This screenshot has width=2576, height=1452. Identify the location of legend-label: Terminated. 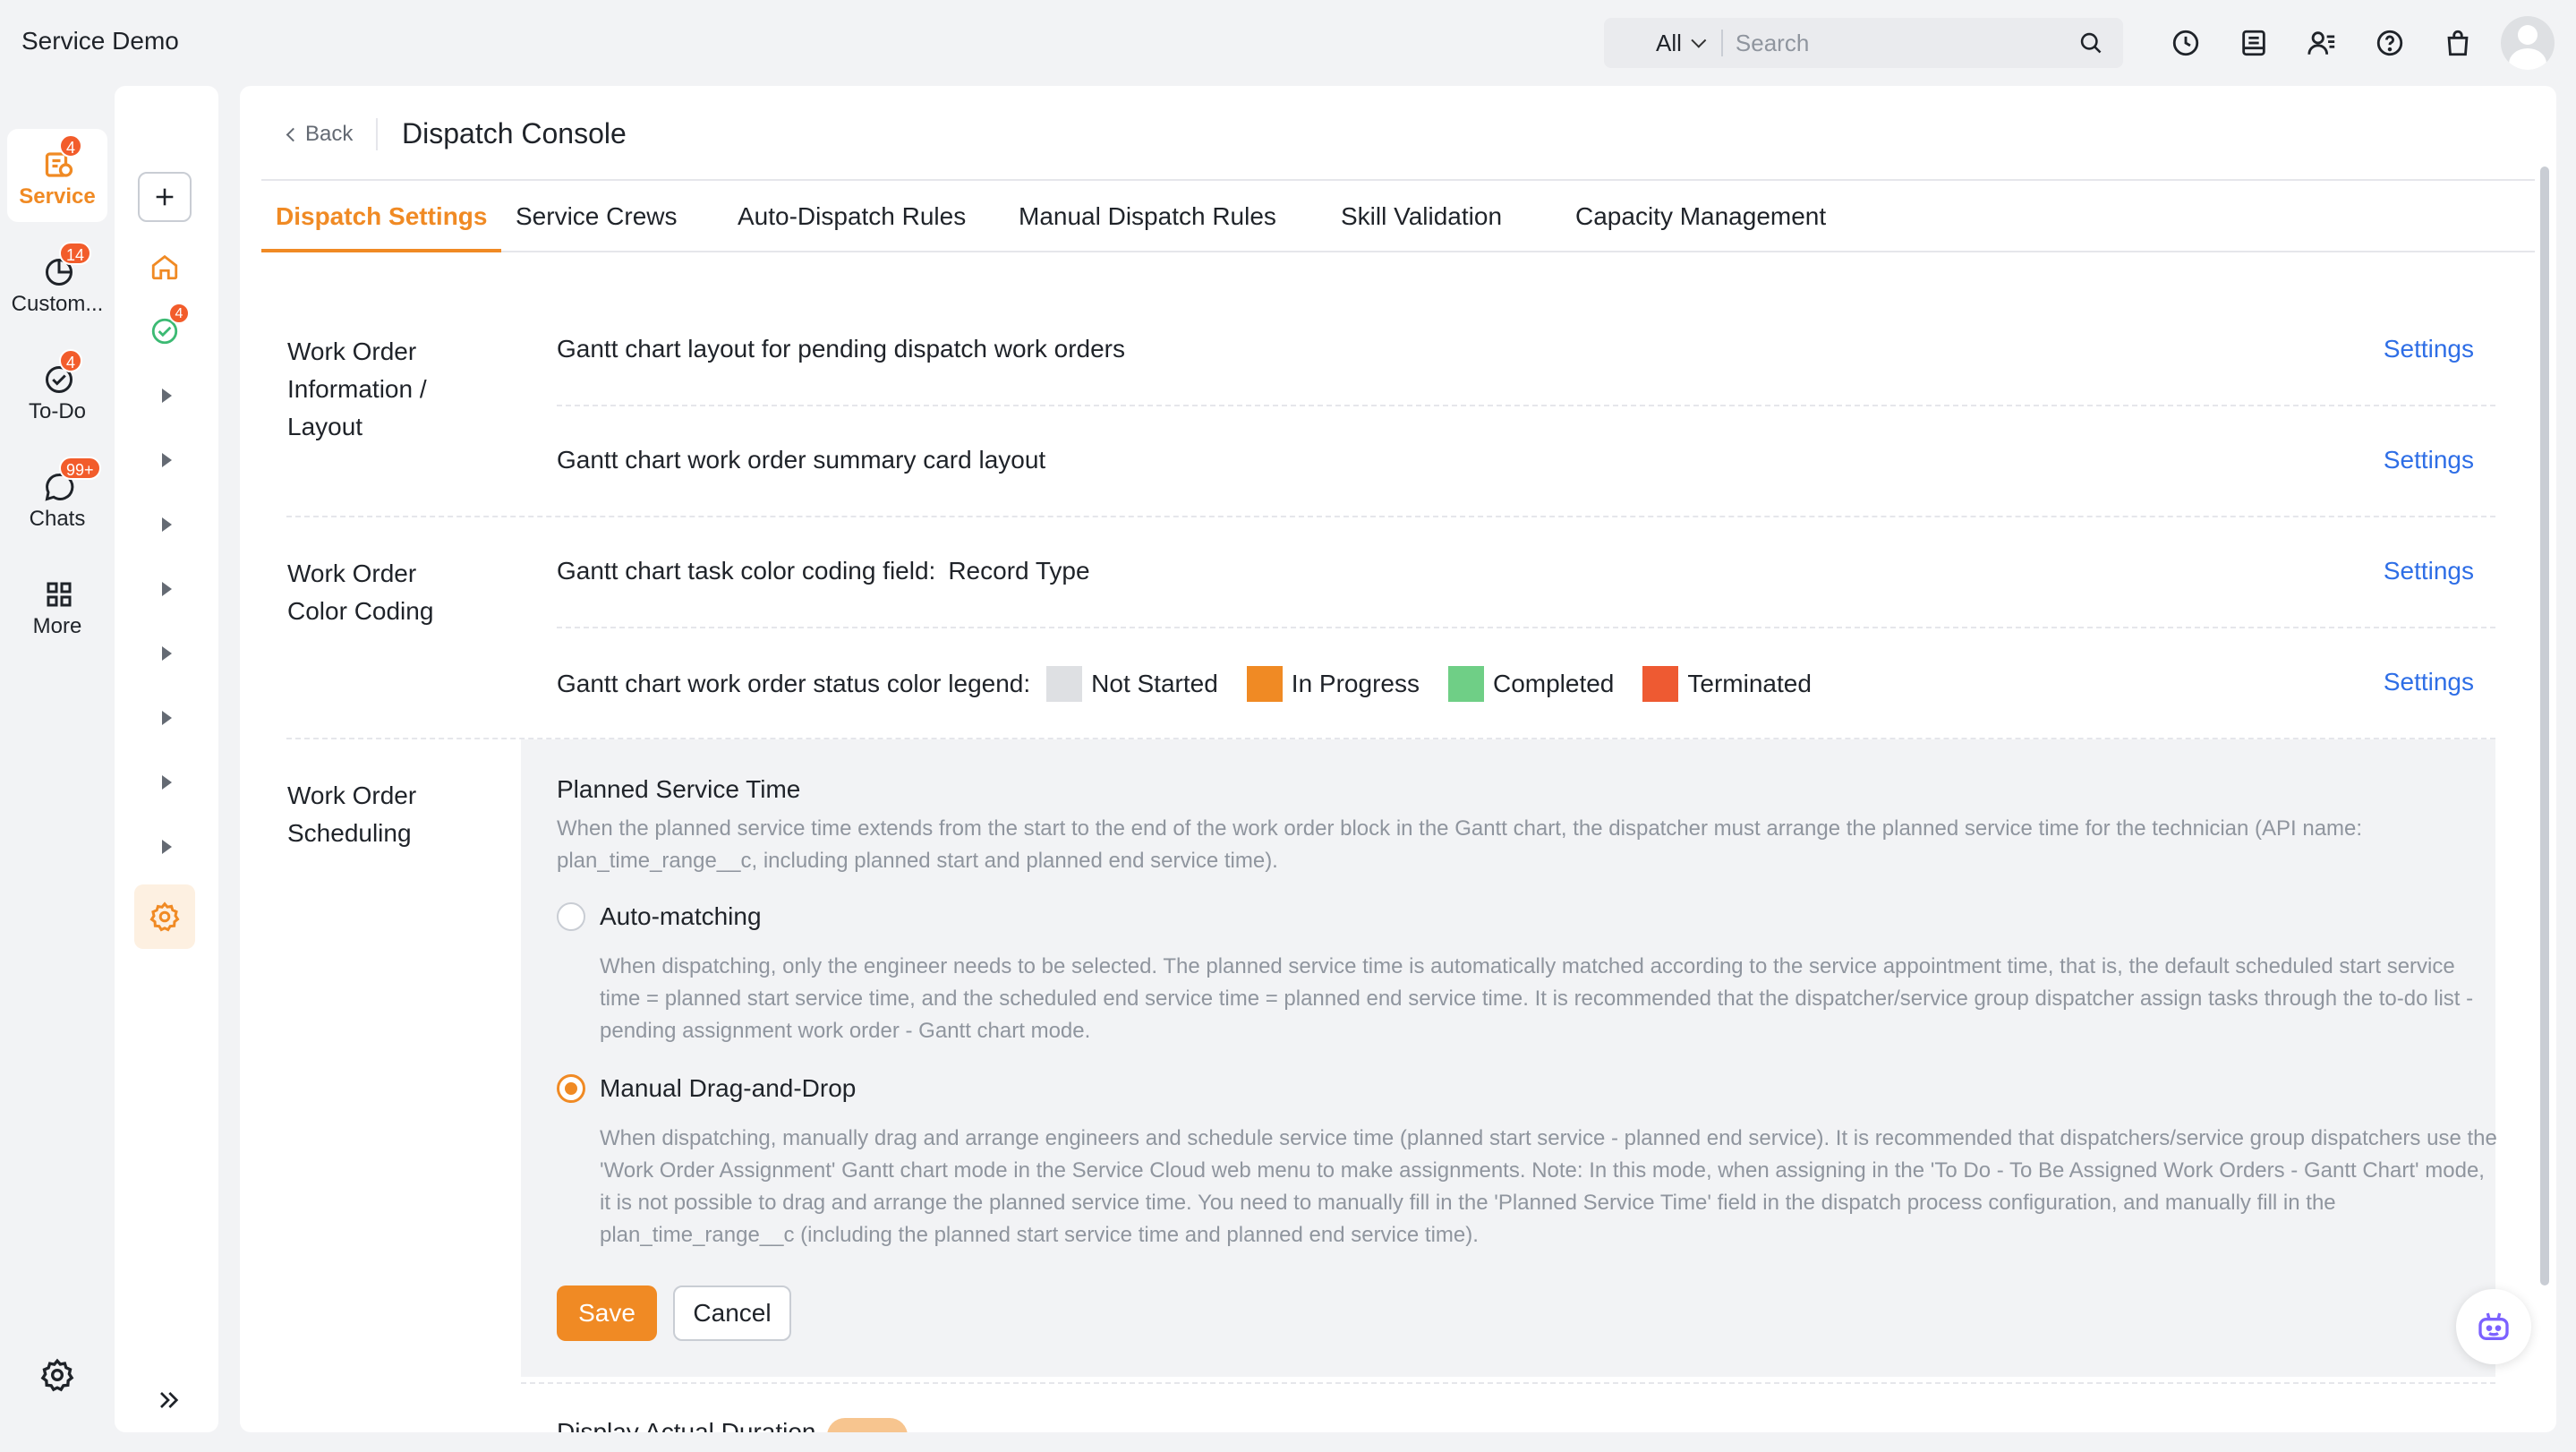
(1749, 683).